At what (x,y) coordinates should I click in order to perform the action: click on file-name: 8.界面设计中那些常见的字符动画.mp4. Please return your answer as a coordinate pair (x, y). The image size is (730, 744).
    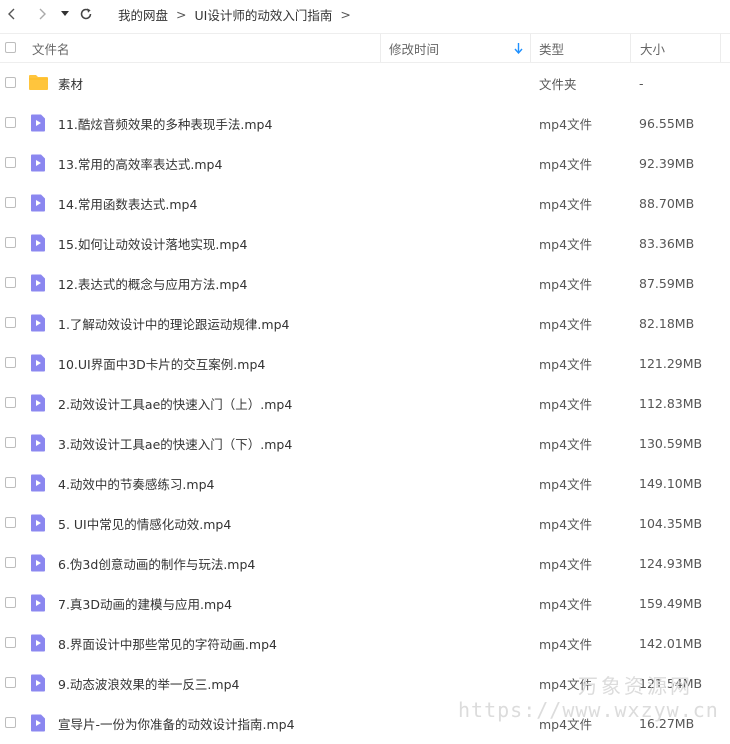
    Looking at the image, I should click on (167, 643).